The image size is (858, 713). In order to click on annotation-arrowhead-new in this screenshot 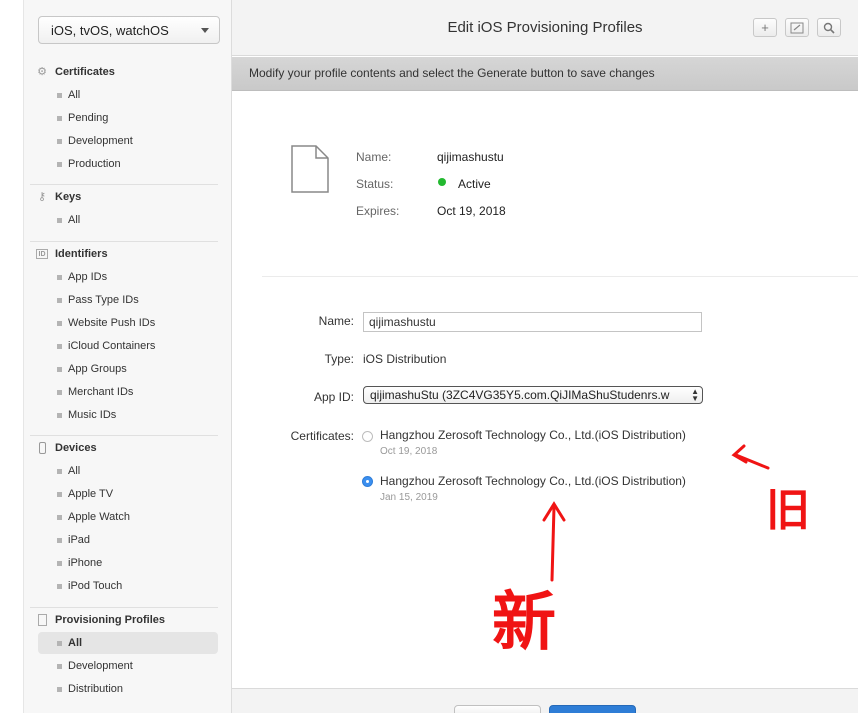, I will do `click(554, 511)`.